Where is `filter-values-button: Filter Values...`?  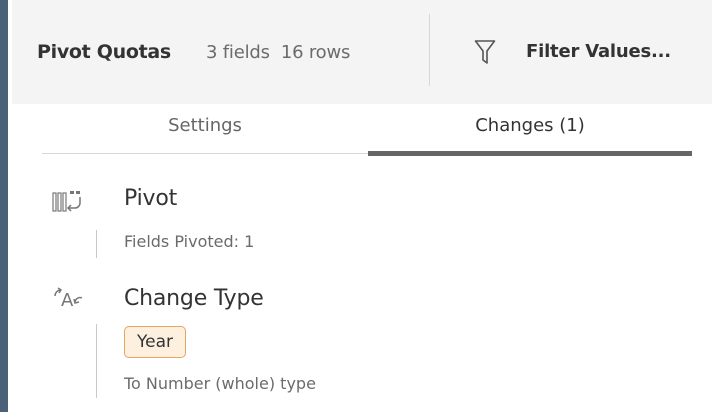 filter-values-button: Filter Values... is located at coordinates (577, 53).